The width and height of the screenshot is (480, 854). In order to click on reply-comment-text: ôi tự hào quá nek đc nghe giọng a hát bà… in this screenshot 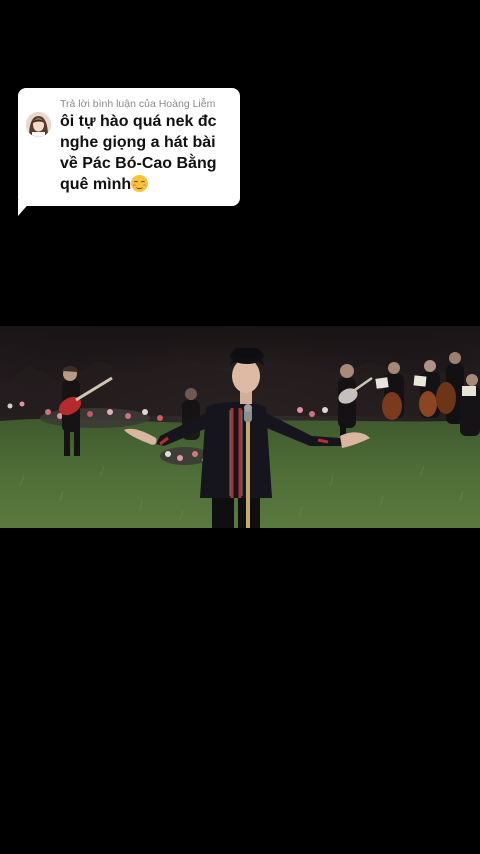, I will do `click(148, 153)`.